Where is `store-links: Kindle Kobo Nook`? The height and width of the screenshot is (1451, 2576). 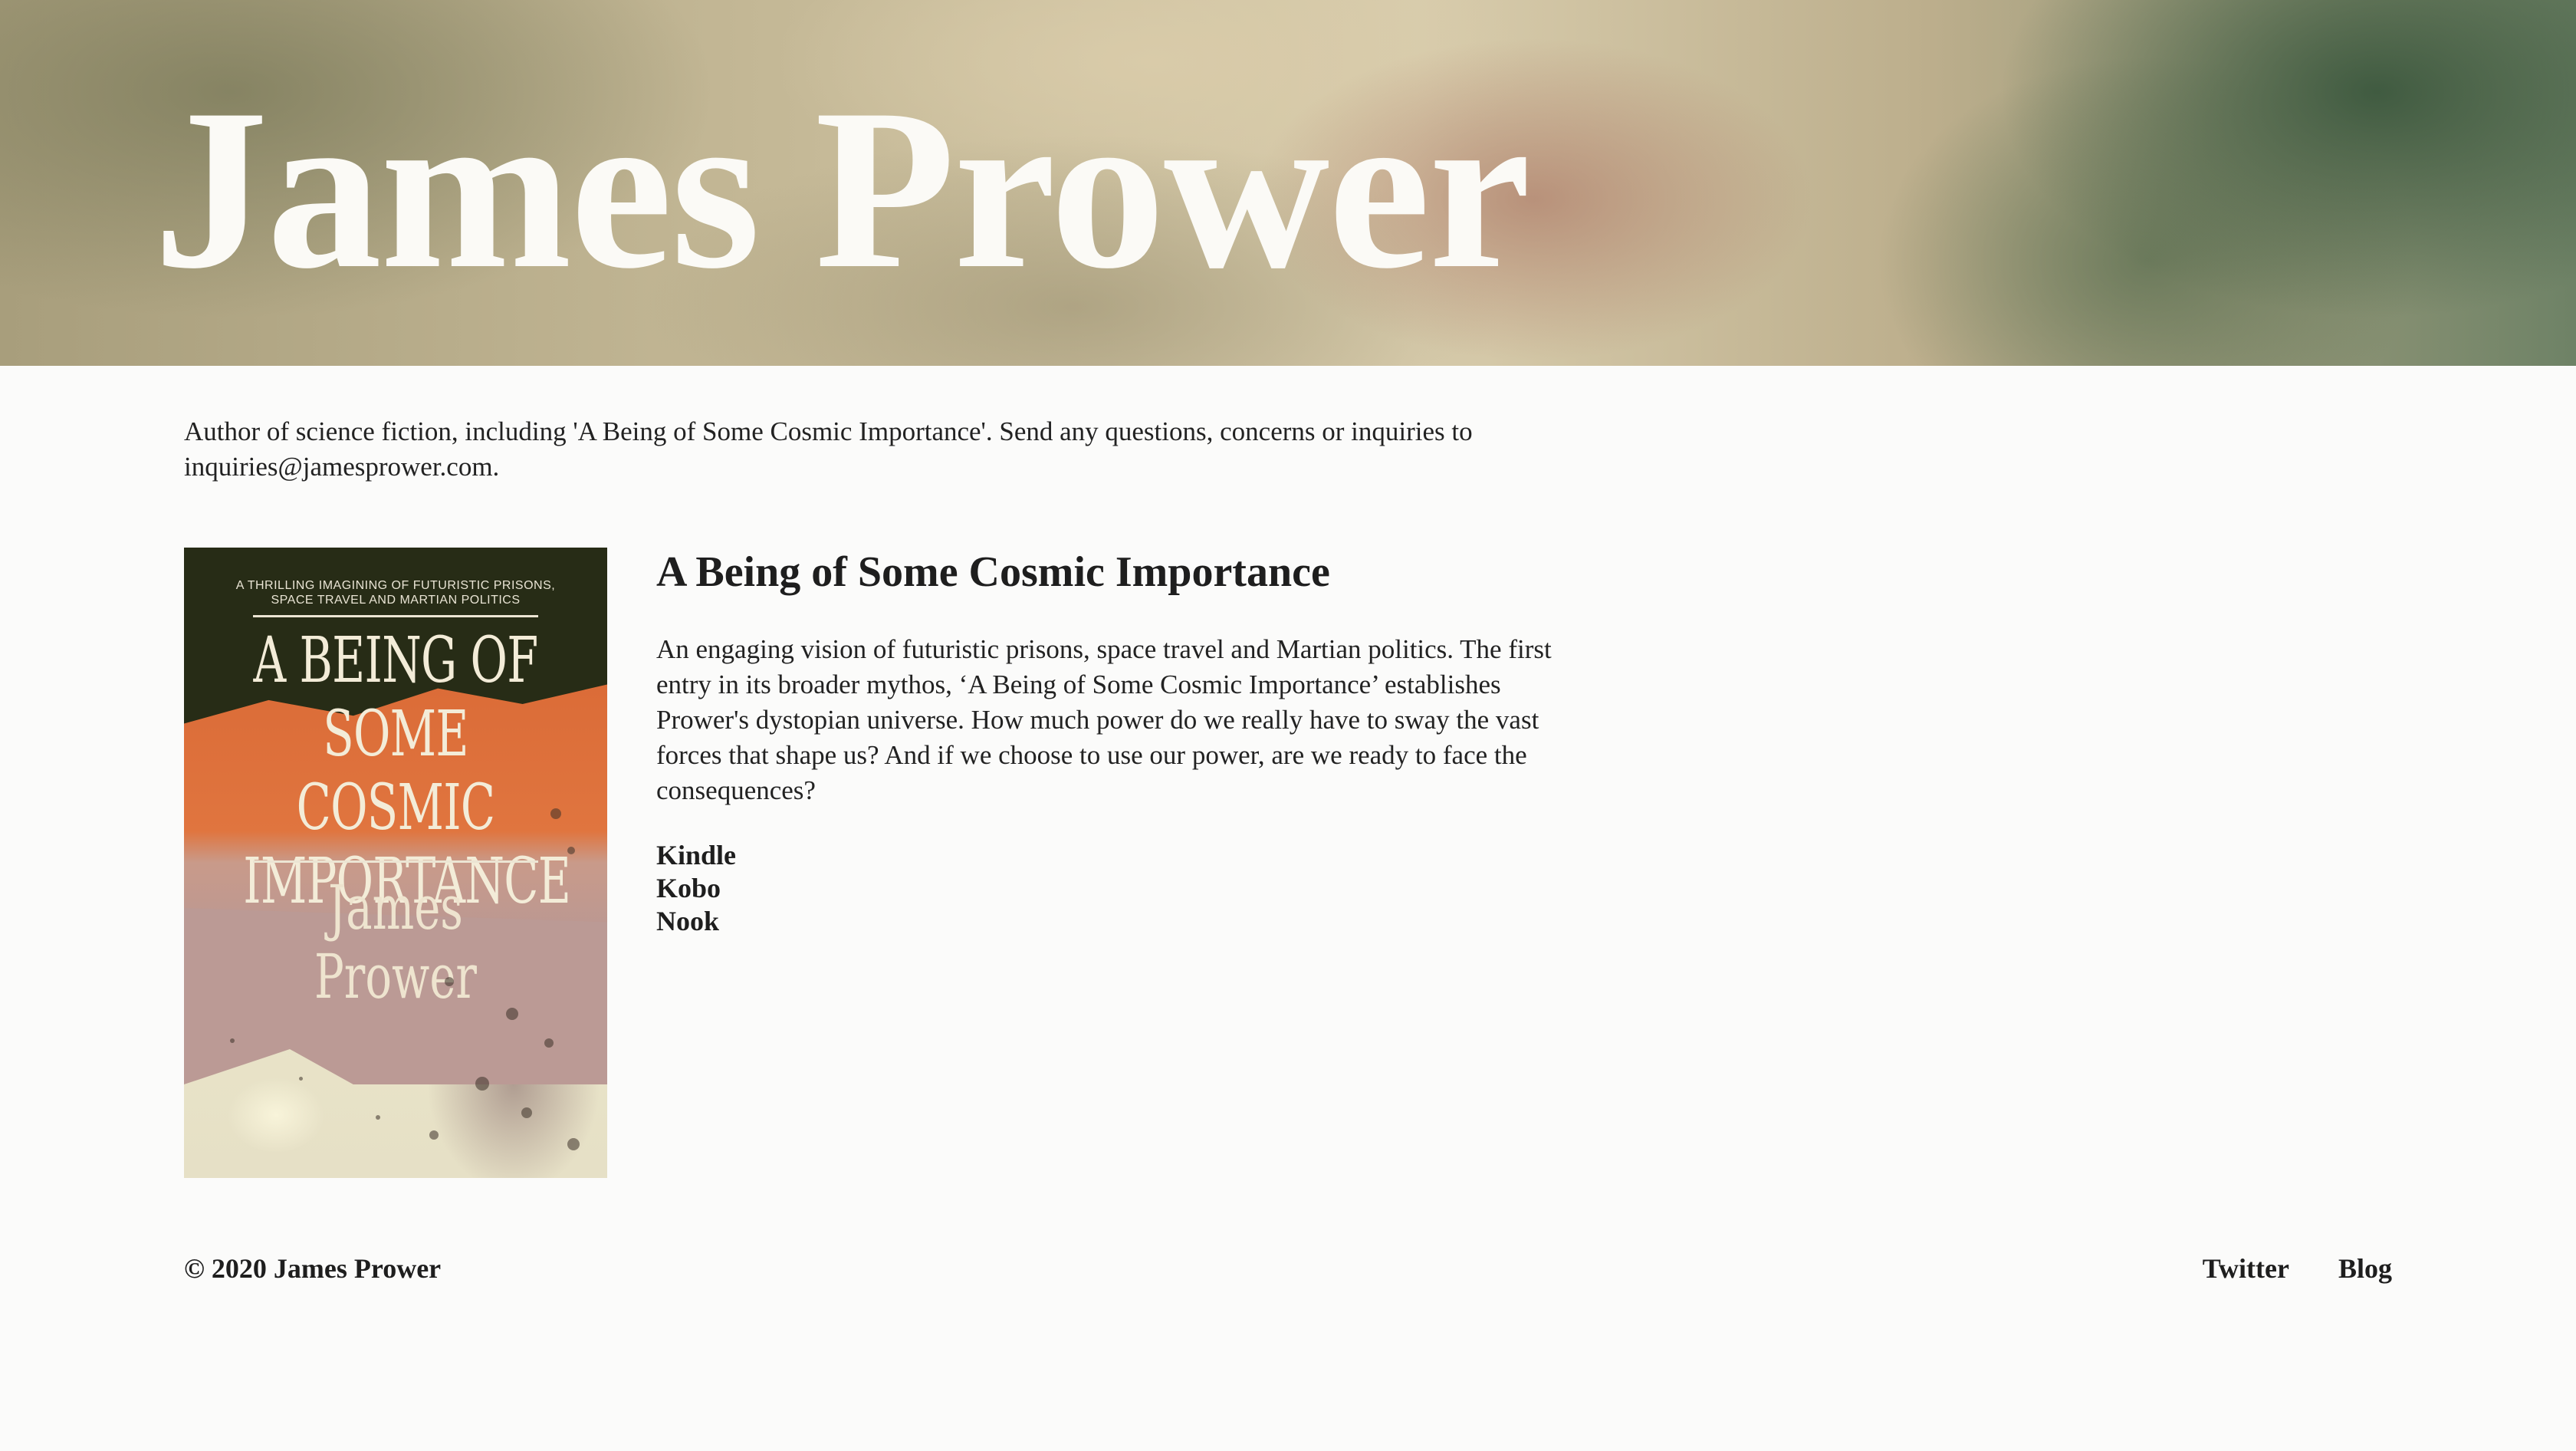
store-links: Kindle Kobo Nook is located at coordinates (1108, 888).